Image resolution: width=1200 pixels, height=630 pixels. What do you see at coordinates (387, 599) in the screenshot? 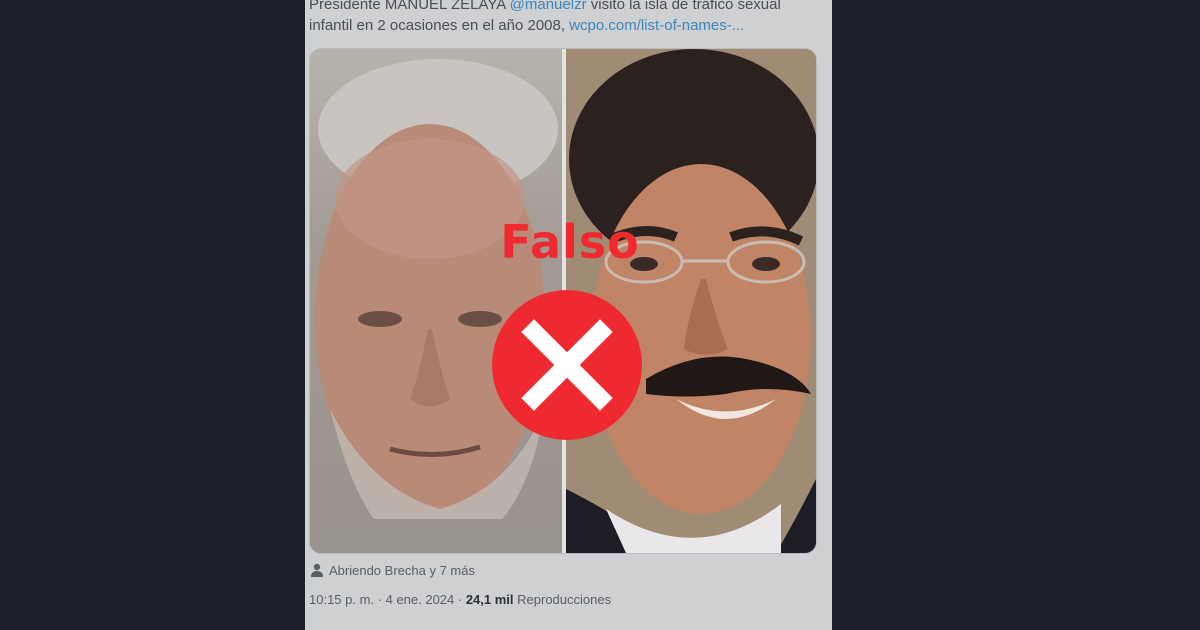
I see `tweet-timestamp: 10:15 p. m. · 4 ene. 2024 ·` at bounding box center [387, 599].